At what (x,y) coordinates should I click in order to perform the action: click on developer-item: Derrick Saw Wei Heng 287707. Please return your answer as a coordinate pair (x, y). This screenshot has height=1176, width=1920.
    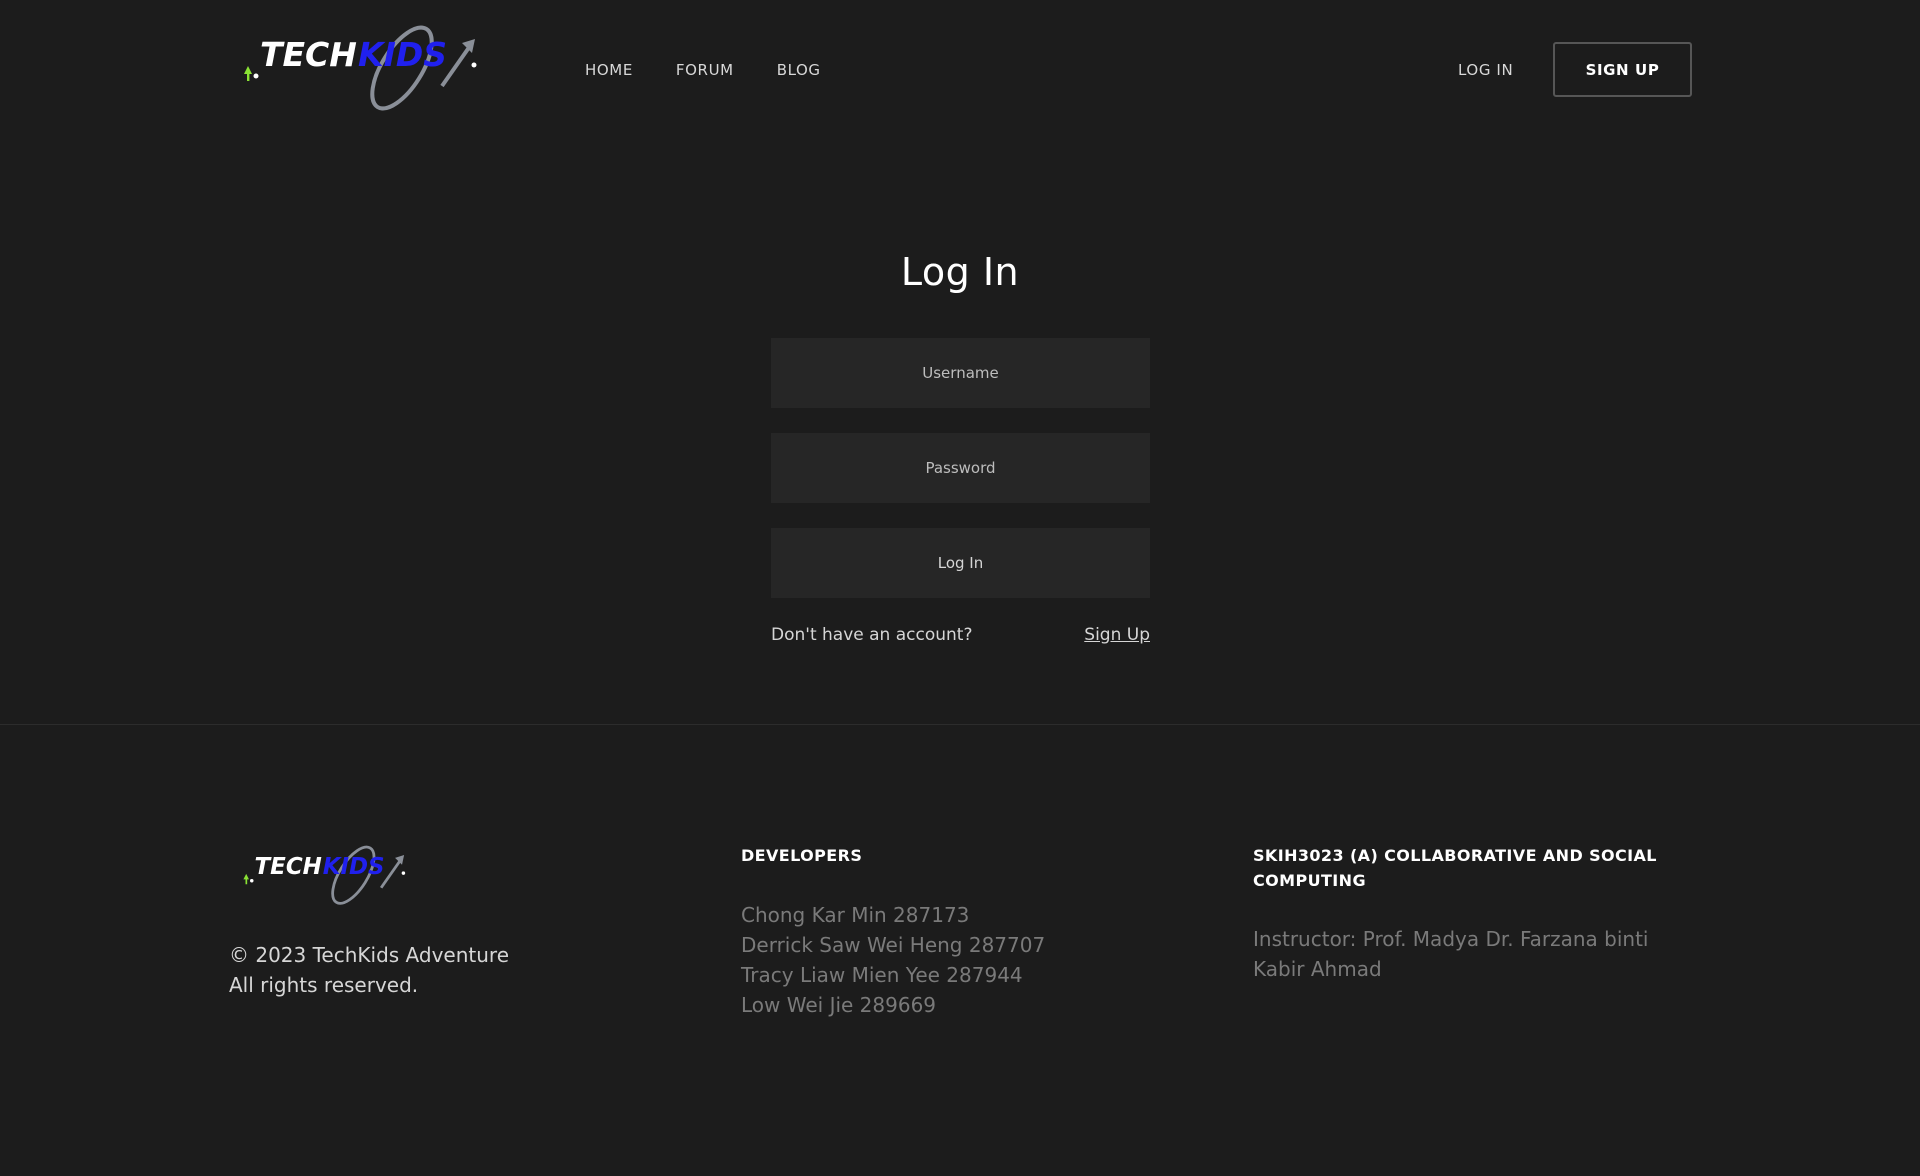
    Looking at the image, I should click on (893, 945).